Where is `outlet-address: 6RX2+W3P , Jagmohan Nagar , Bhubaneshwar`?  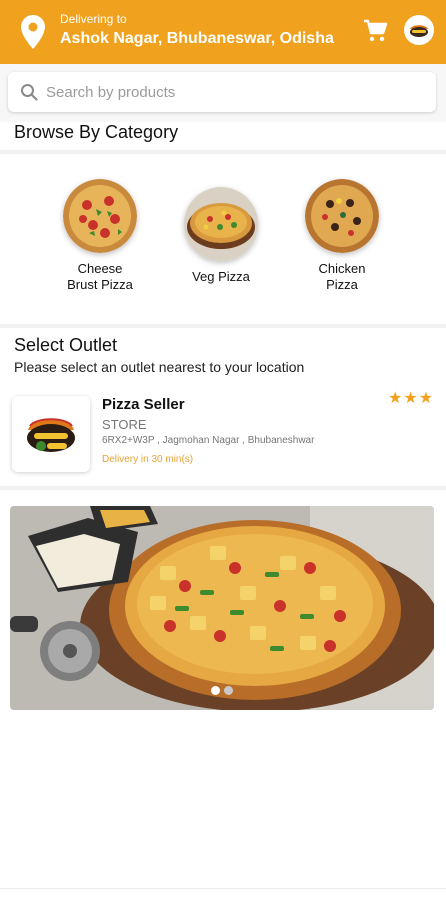 outlet-address: 6RX2+W3P , Jagmohan Nagar , Bhubaneshwar is located at coordinates (208, 440).